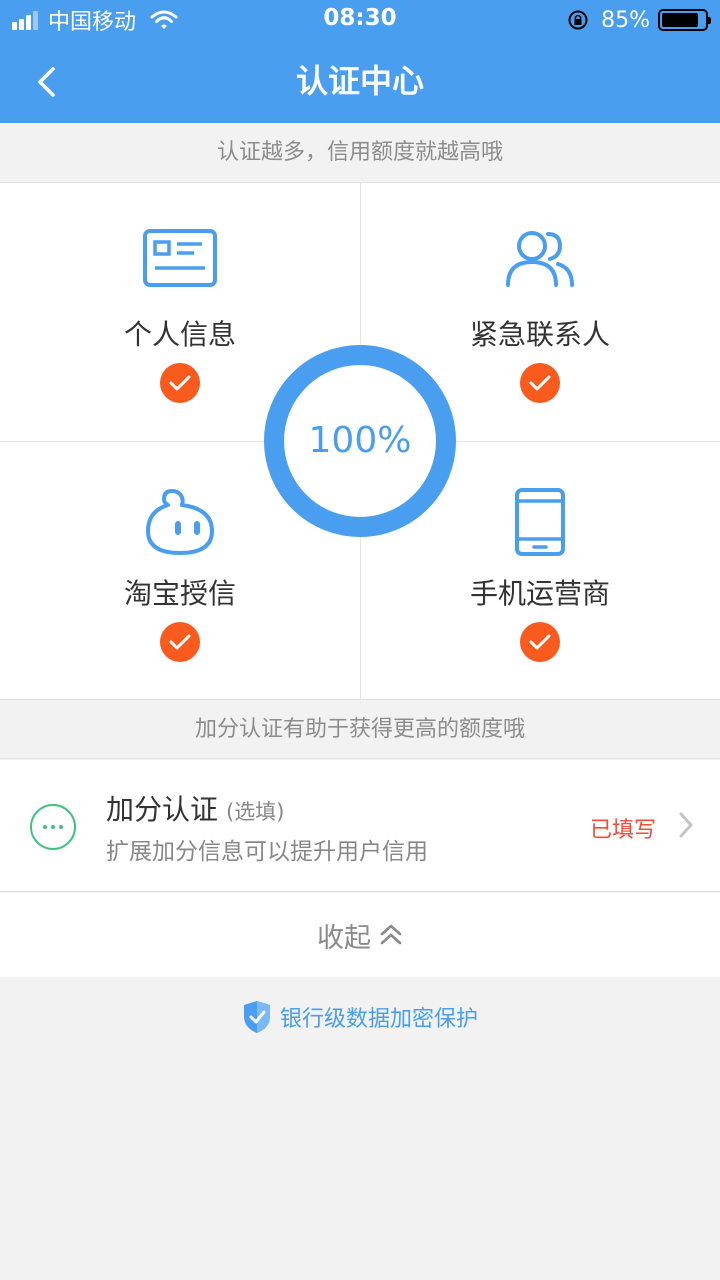 The height and width of the screenshot is (1280, 720). I want to click on collapse-label: 收起, so click(344, 938).